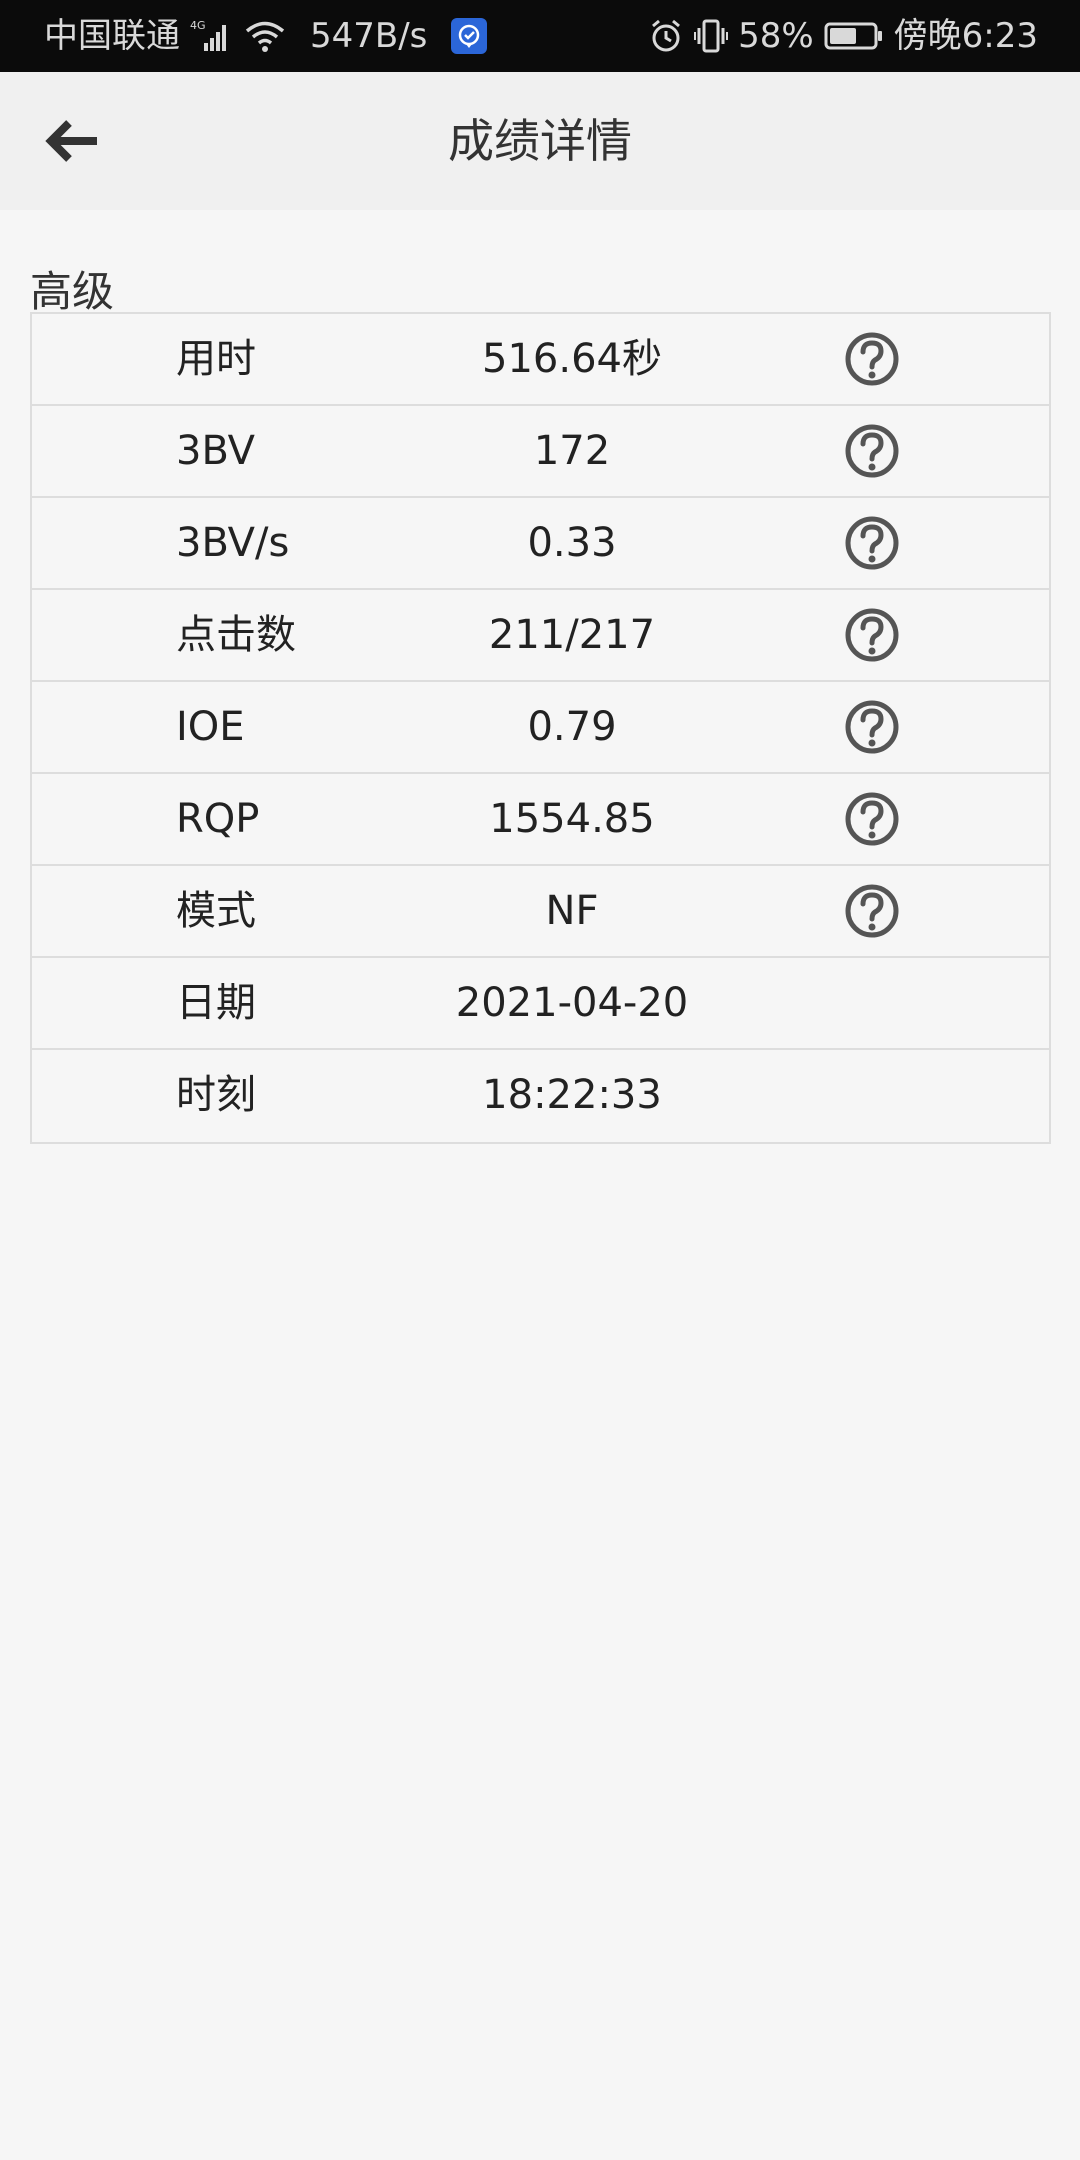  What do you see at coordinates (218, 819) in the screenshot?
I see `row-label: RQP` at bounding box center [218, 819].